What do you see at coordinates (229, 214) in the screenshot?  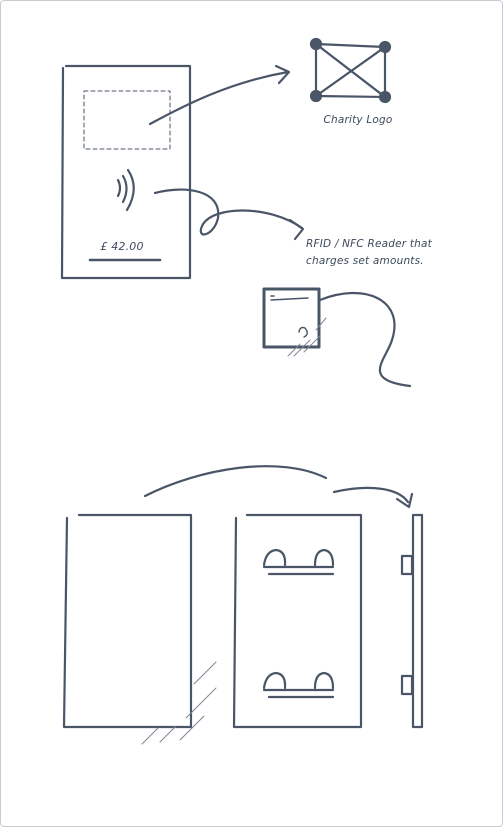 I see `arrow-to-rfid` at bounding box center [229, 214].